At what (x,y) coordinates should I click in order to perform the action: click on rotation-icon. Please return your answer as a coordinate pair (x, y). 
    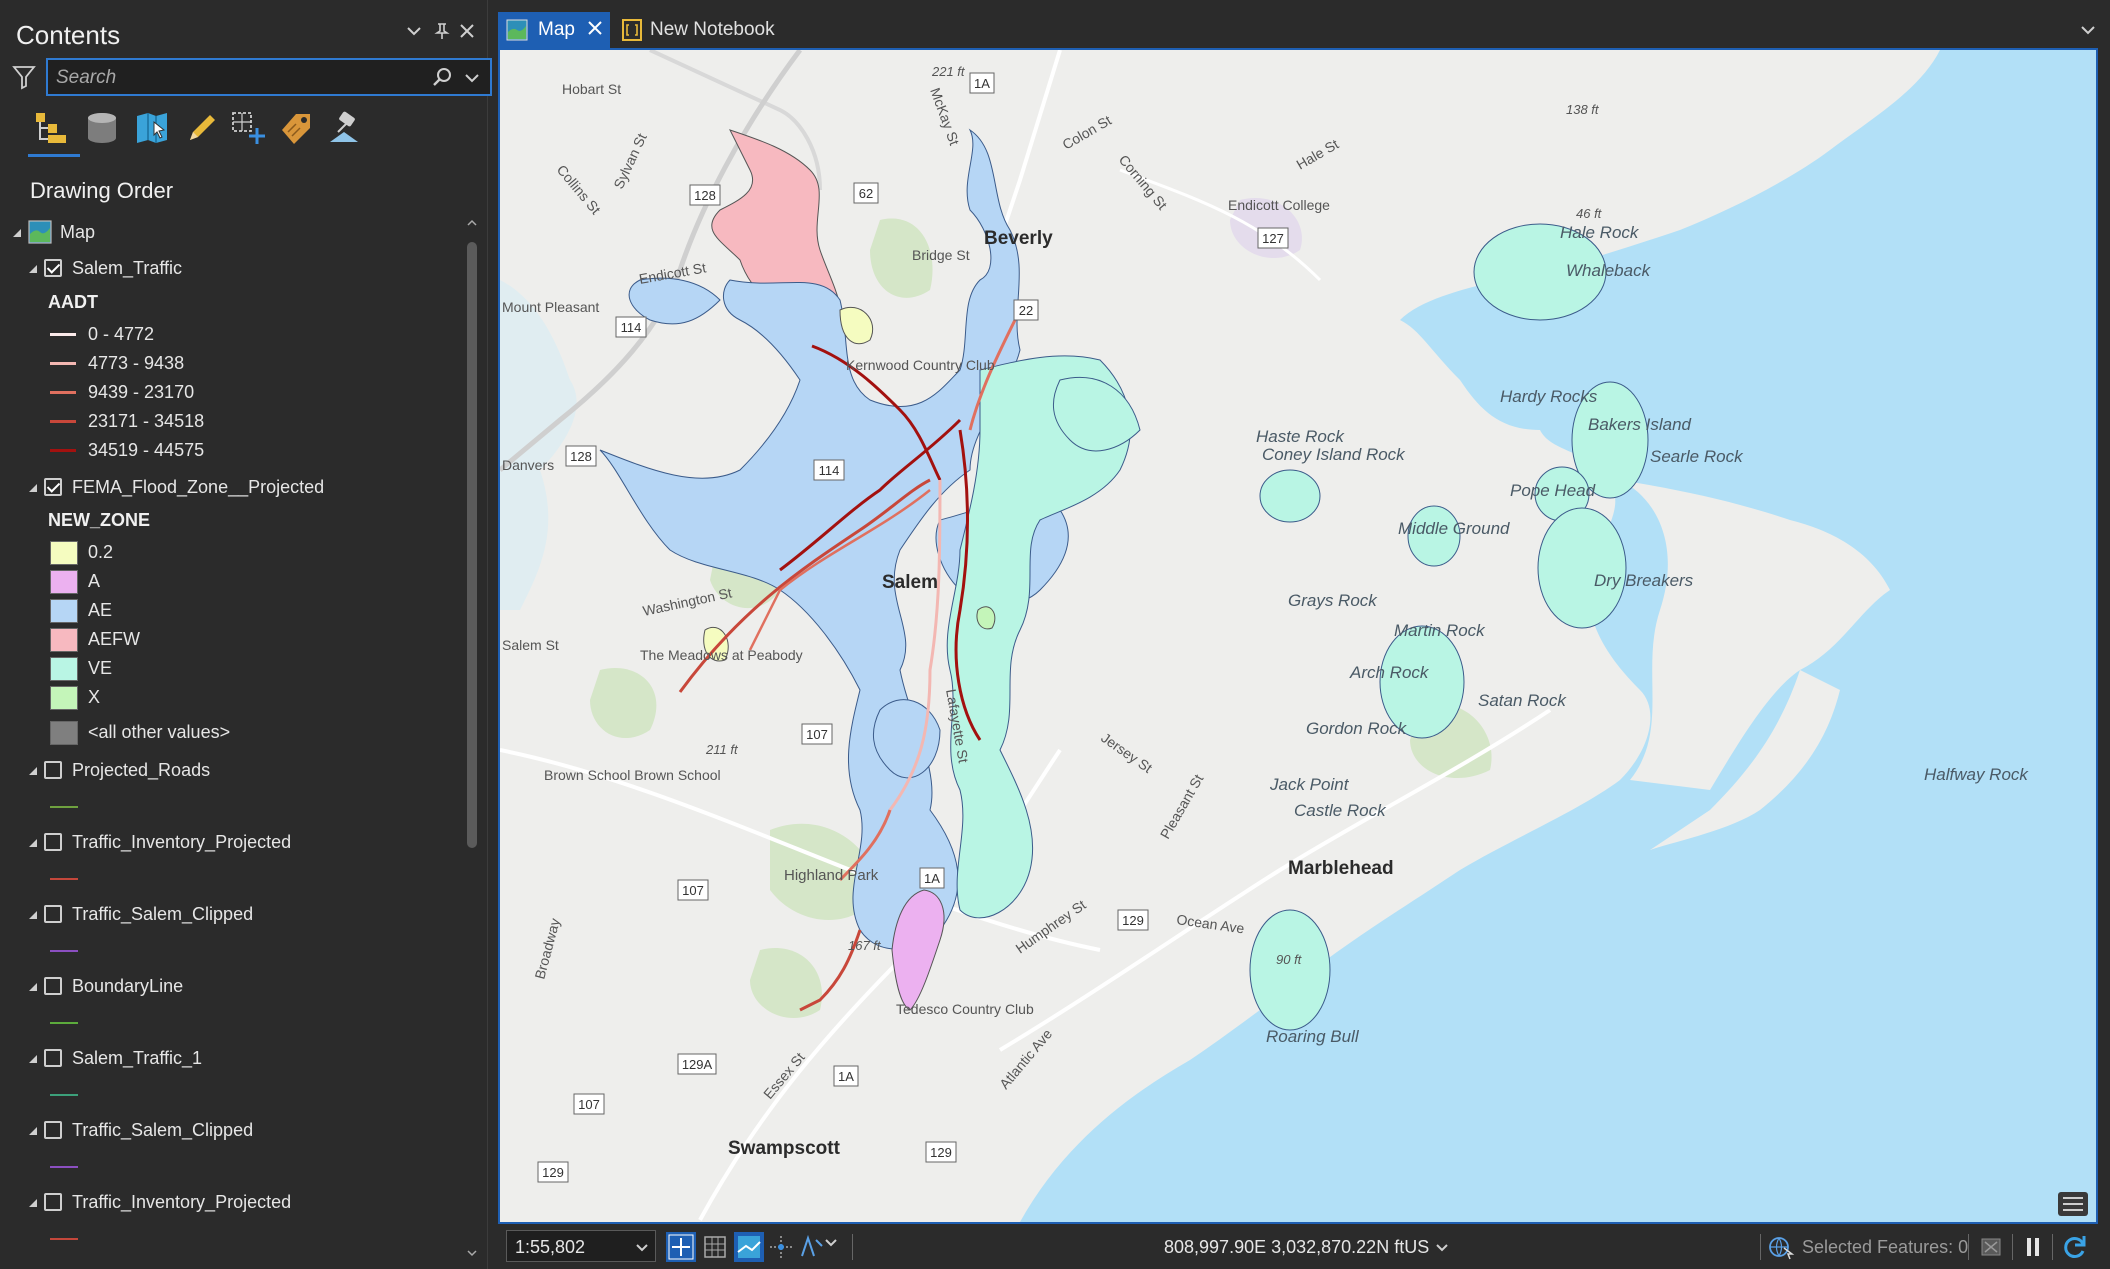
    Looking at the image, I should click on (811, 1247).